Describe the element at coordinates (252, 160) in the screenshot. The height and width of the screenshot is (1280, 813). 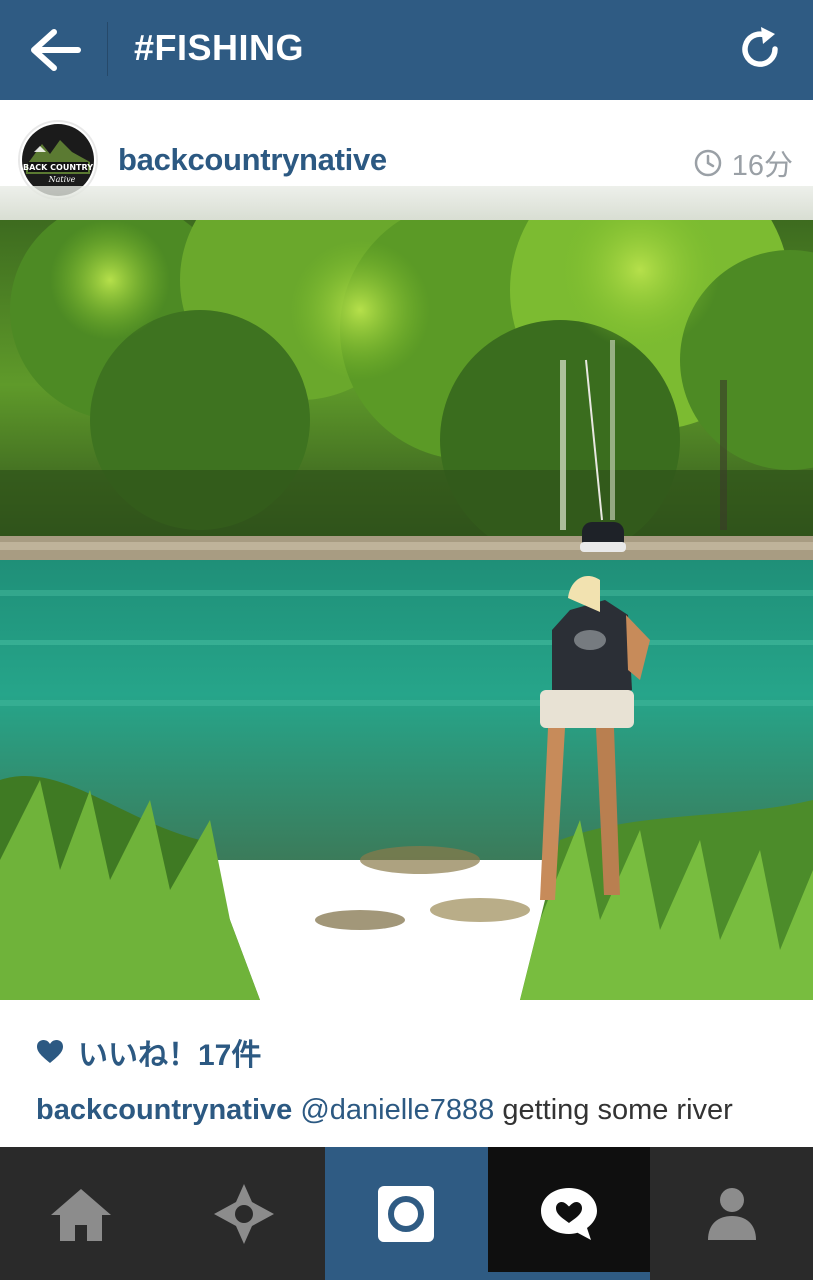
I see `post-username: backcountrynative` at that location.